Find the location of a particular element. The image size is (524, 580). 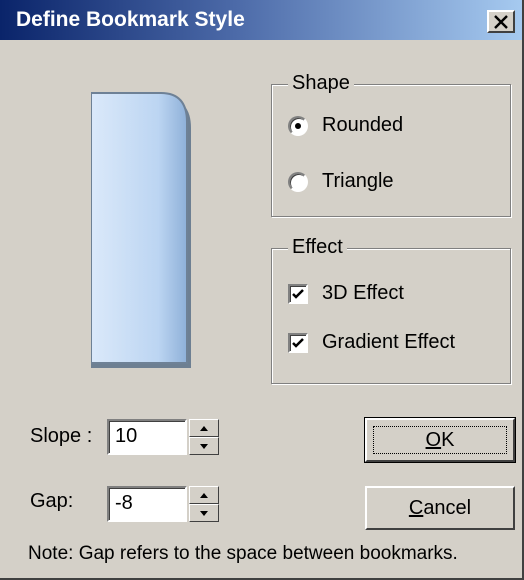

effect-group-legend: Effect is located at coordinates (317, 247).